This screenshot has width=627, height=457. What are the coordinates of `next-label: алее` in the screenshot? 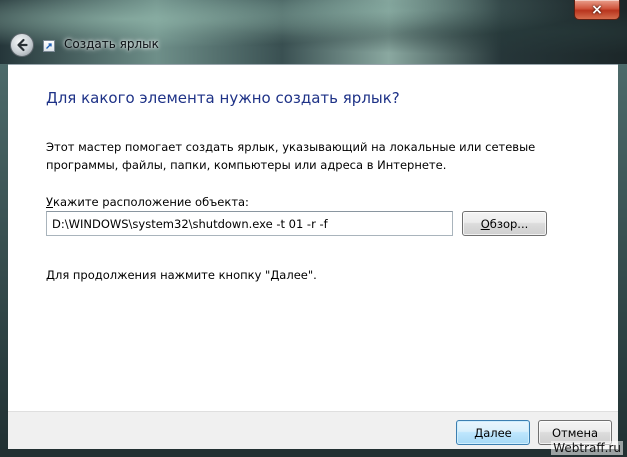 It's located at (497, 432).